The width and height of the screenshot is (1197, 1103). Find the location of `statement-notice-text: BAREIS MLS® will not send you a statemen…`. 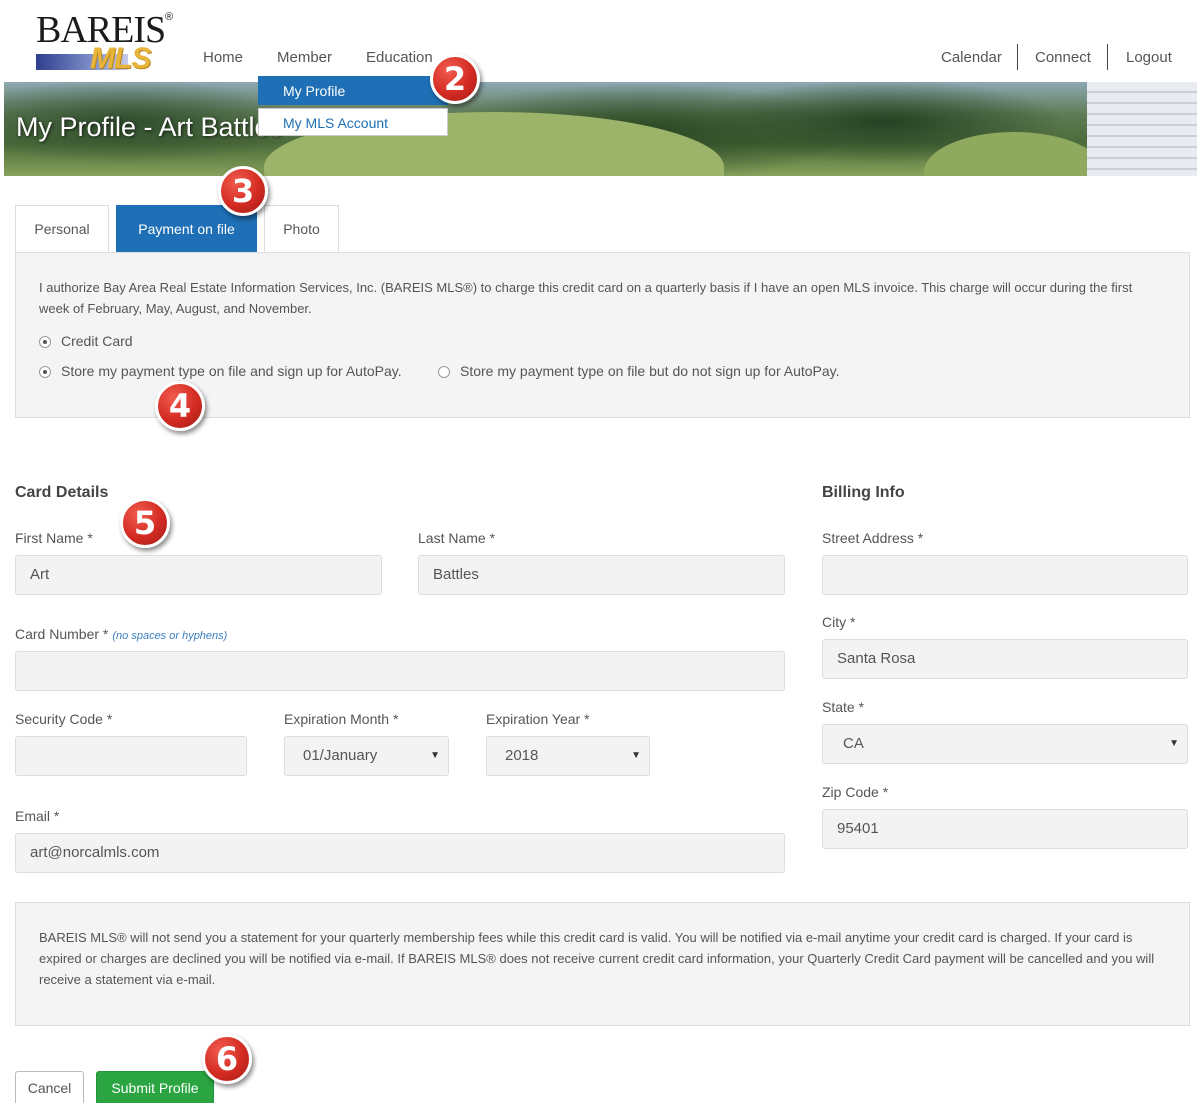

statement-notice-text: BAREIS MLS® will not send you a statemen… is located at coordinates (597, 958).